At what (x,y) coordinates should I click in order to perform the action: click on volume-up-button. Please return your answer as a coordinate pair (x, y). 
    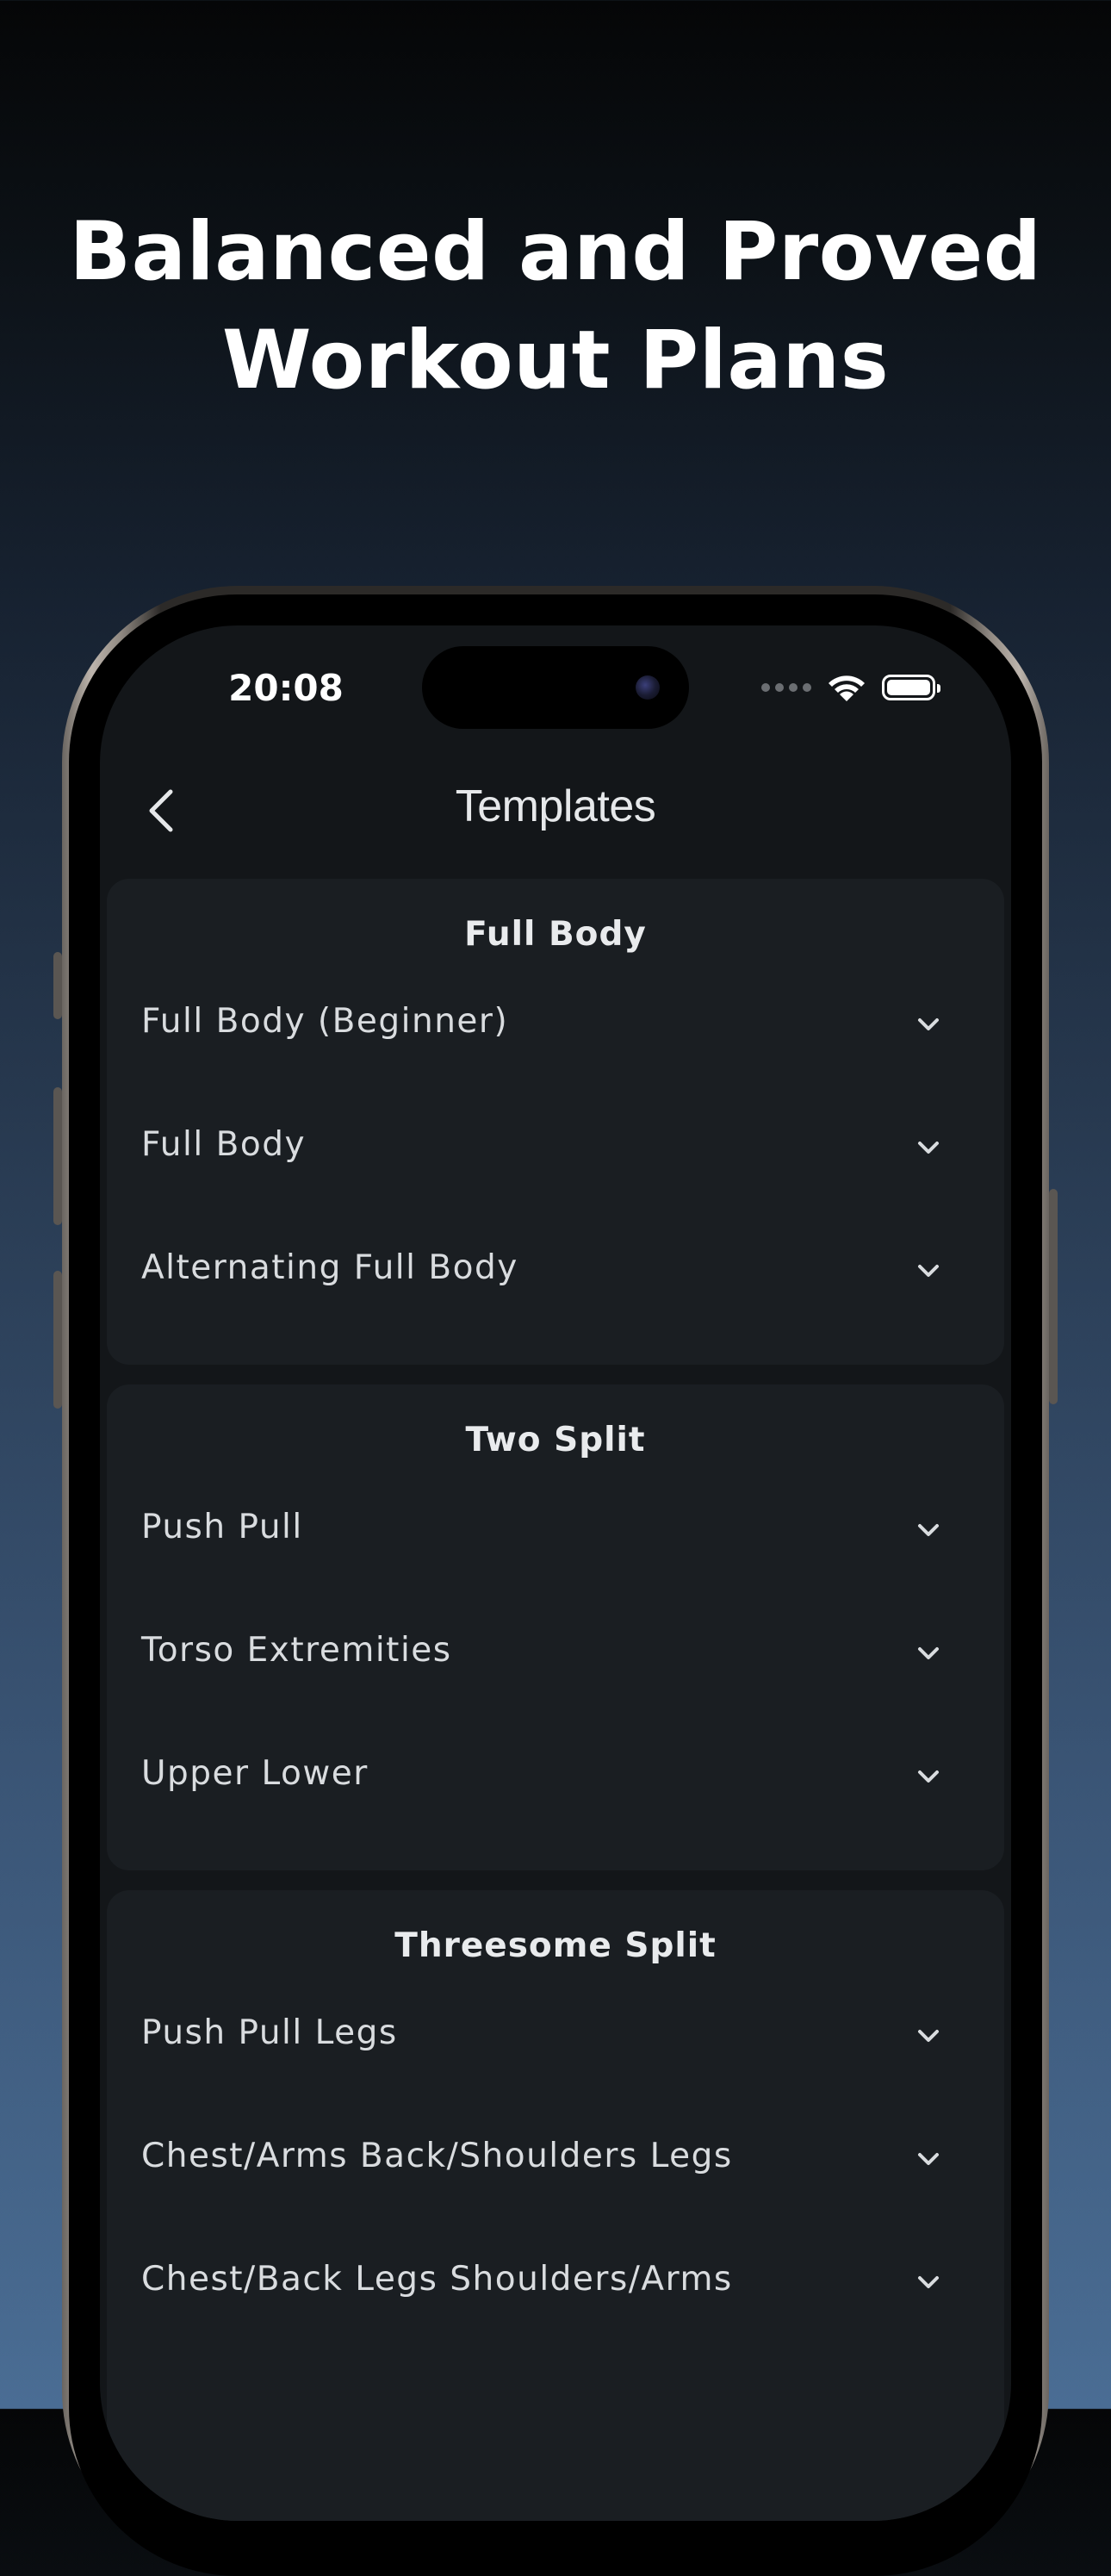
    Looking at the image, I should click on (57, 1156).